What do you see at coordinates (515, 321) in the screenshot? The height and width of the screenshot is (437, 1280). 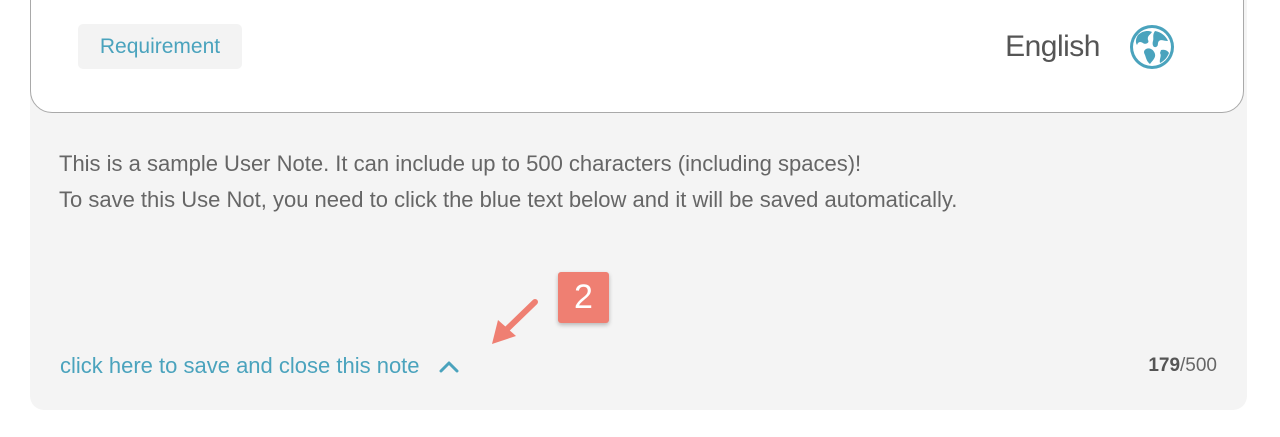 I see `pointer-arrow-icon` at bounding box center [515, 321].